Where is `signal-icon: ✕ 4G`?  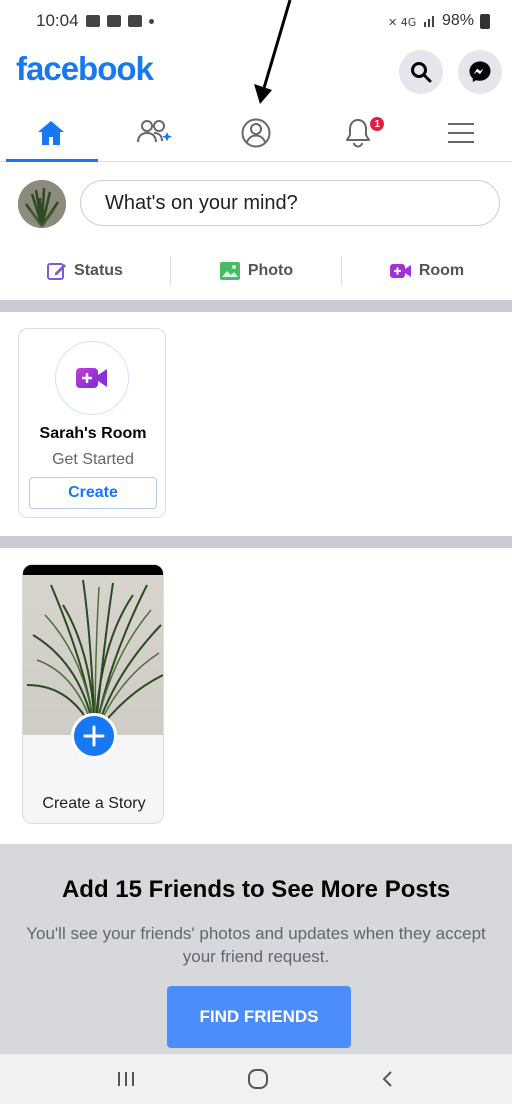 signal-icon: ✕ 4G is located at coordinates (411, 22).